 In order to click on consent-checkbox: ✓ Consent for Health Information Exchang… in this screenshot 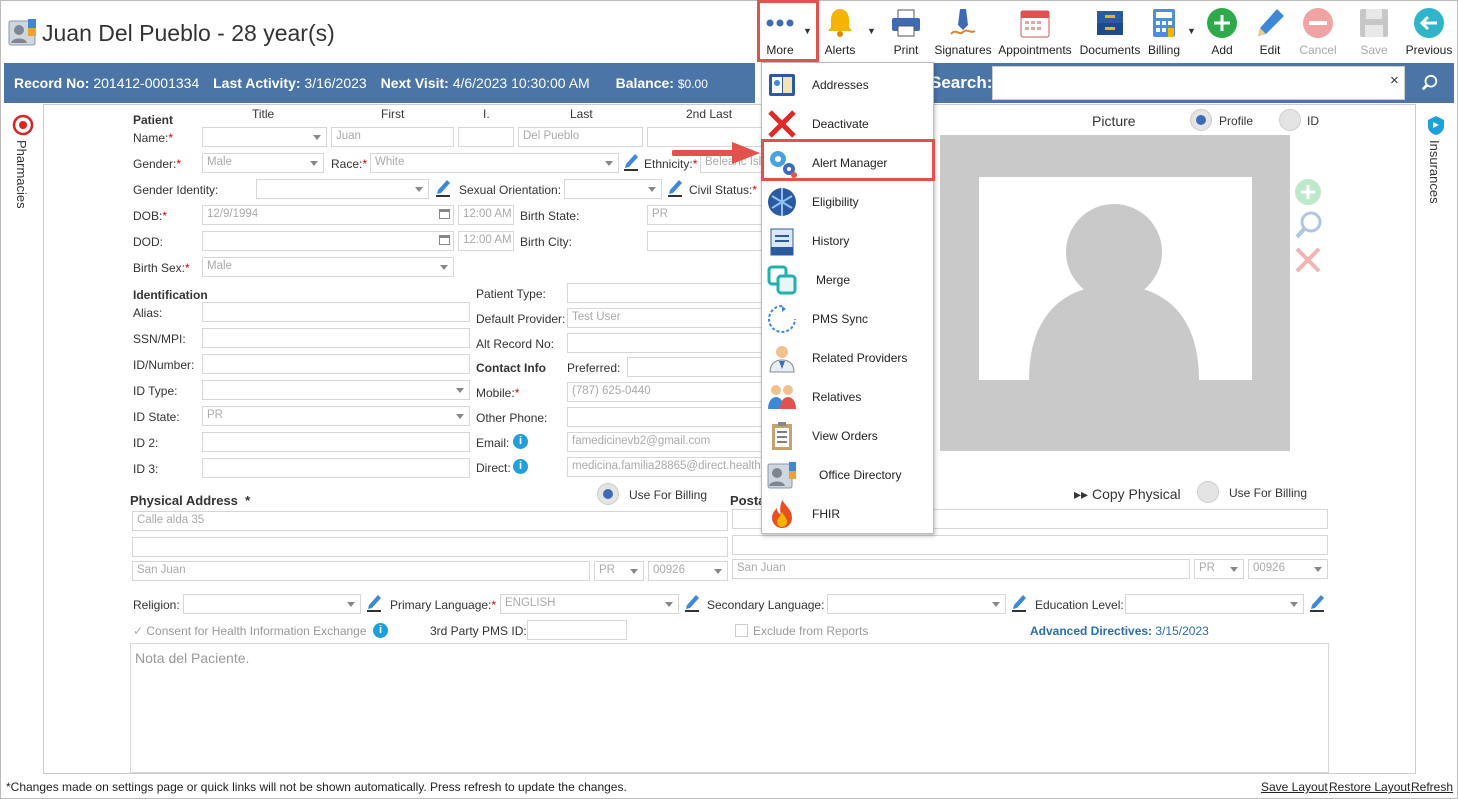, I will do `click(250, 631)`.